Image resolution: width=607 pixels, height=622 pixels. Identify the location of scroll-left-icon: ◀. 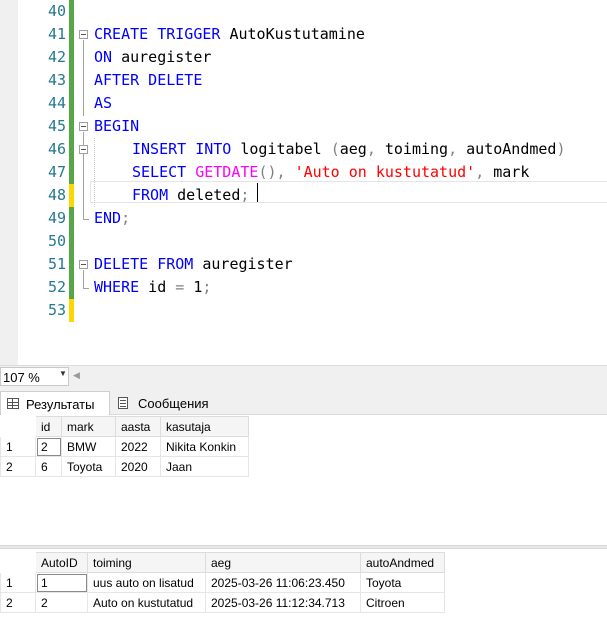
(76, 375).